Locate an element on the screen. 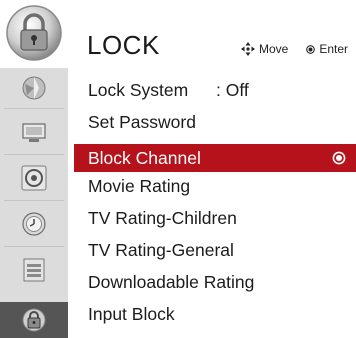 The height and width of the screenshot is (338, 356). clock-icon is located at coordinates (34, 224).